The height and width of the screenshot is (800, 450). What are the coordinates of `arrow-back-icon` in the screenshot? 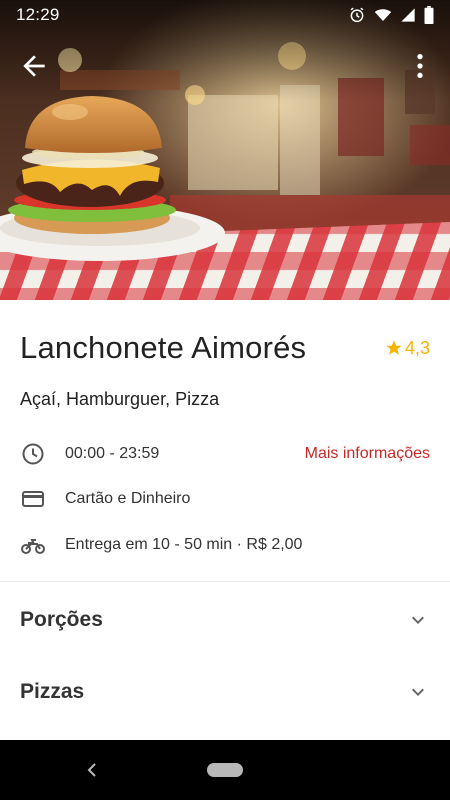 It's located at (34, 66).